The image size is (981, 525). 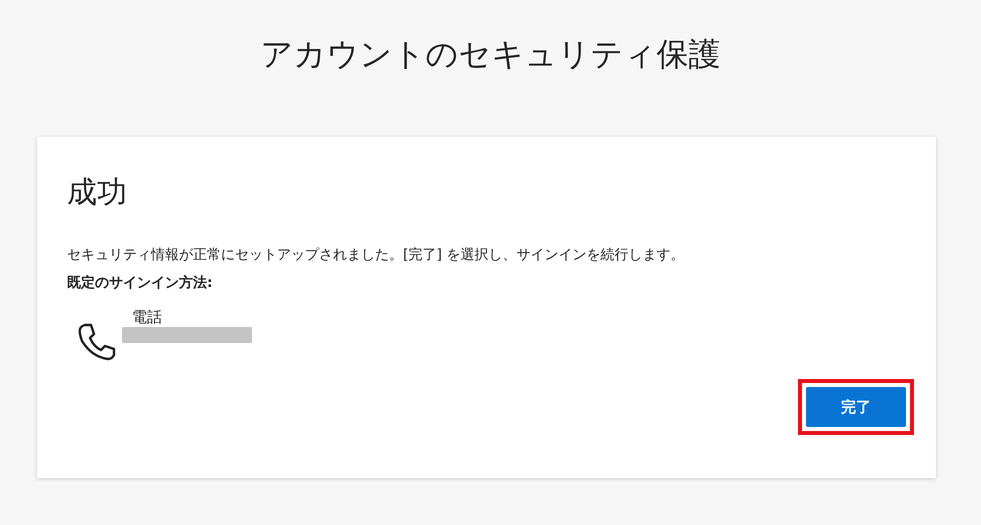 I want to click on method-label: 既定のサインイン方法:, so click(x=140, y=283).